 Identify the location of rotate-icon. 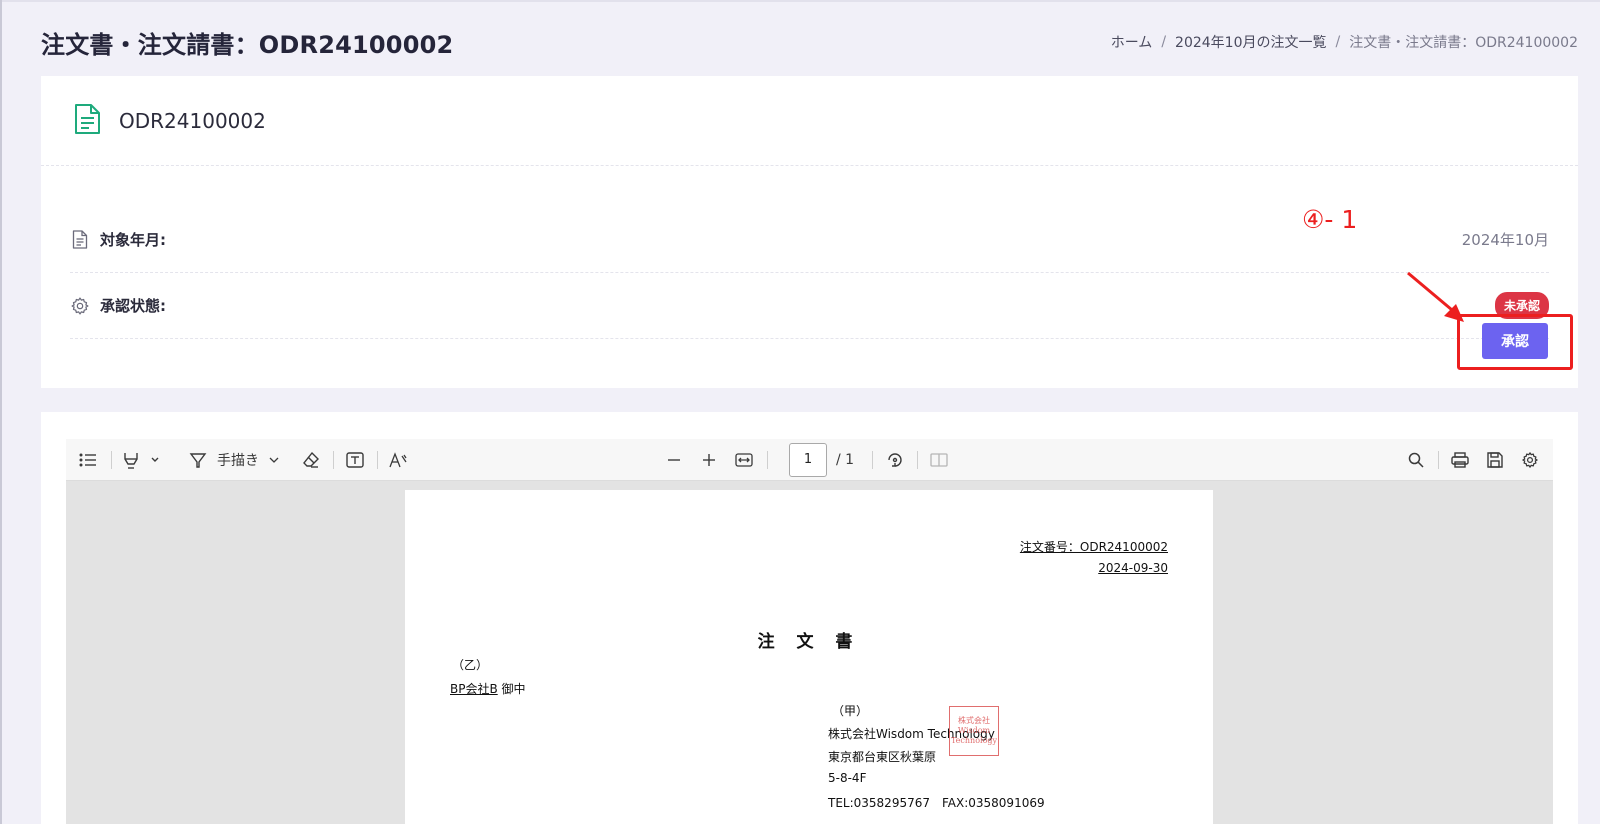
(895, 460).